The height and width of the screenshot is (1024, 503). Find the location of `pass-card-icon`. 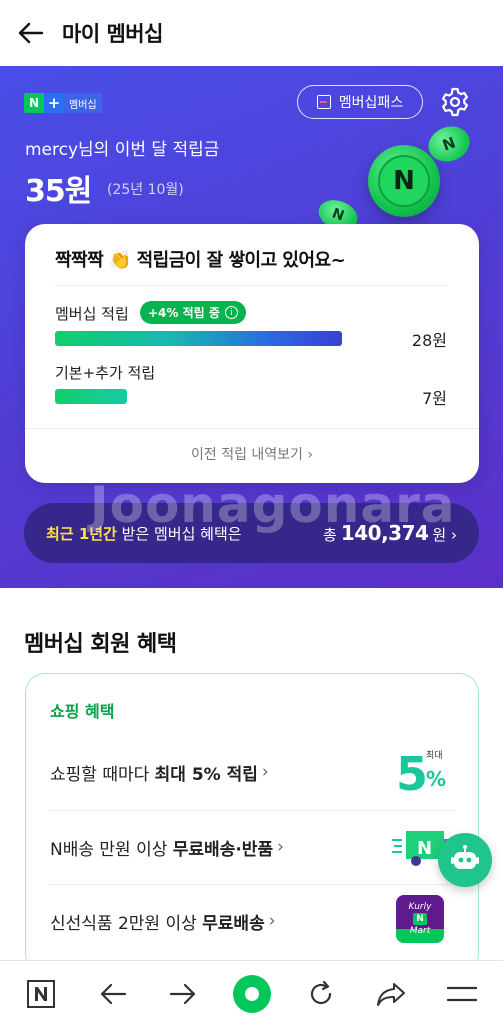

pass-card-icon is located at coordinates (323, 102).